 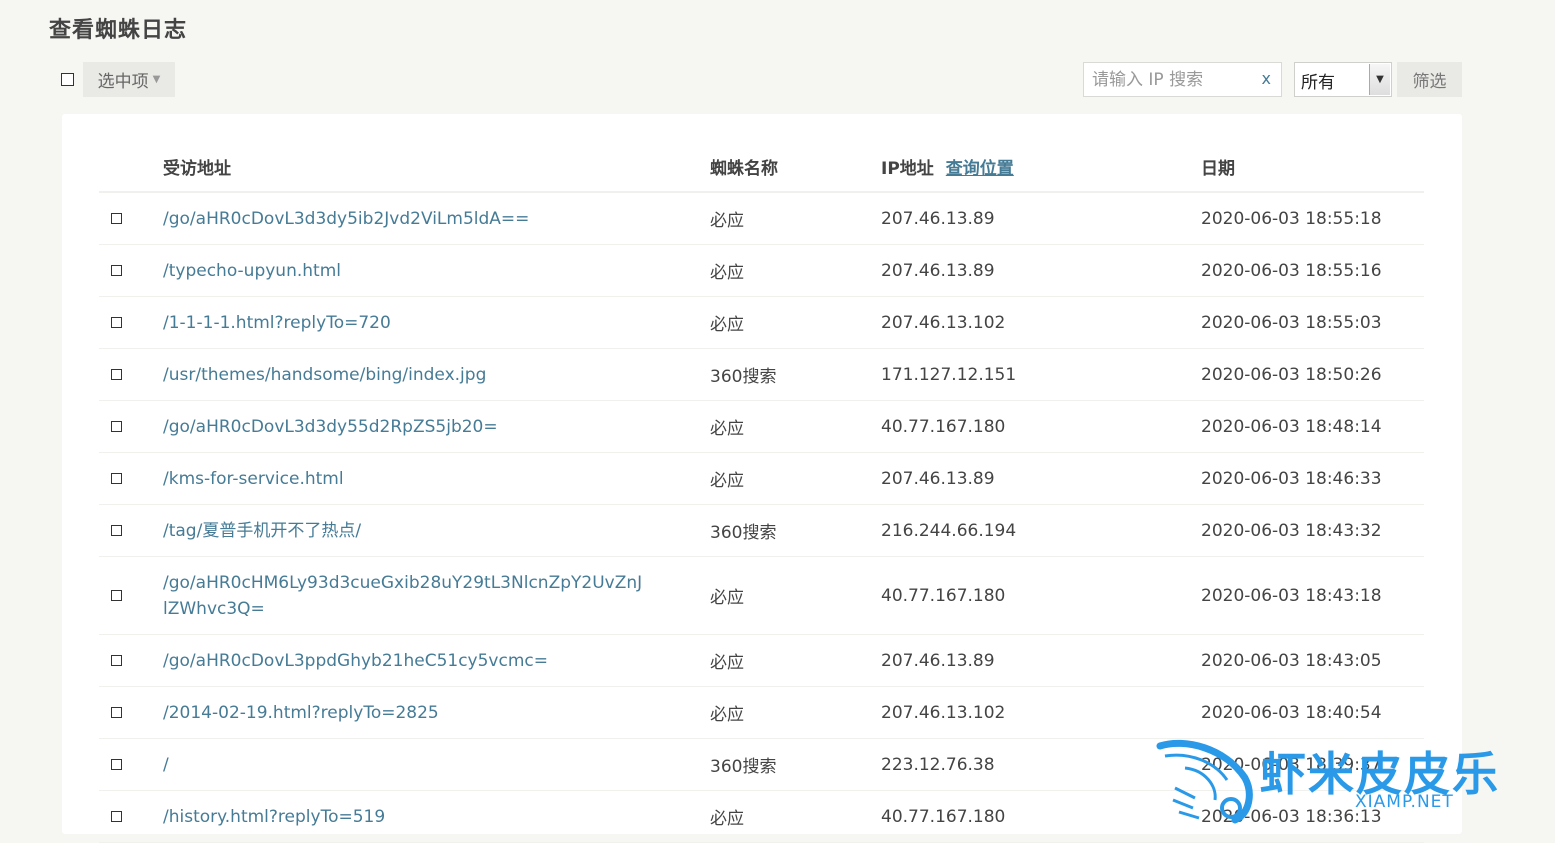 What do you see at coordinates (123, 82) in the screenshot?
I see `selected-items-label: 选中项` at bounding box center [123, 82].